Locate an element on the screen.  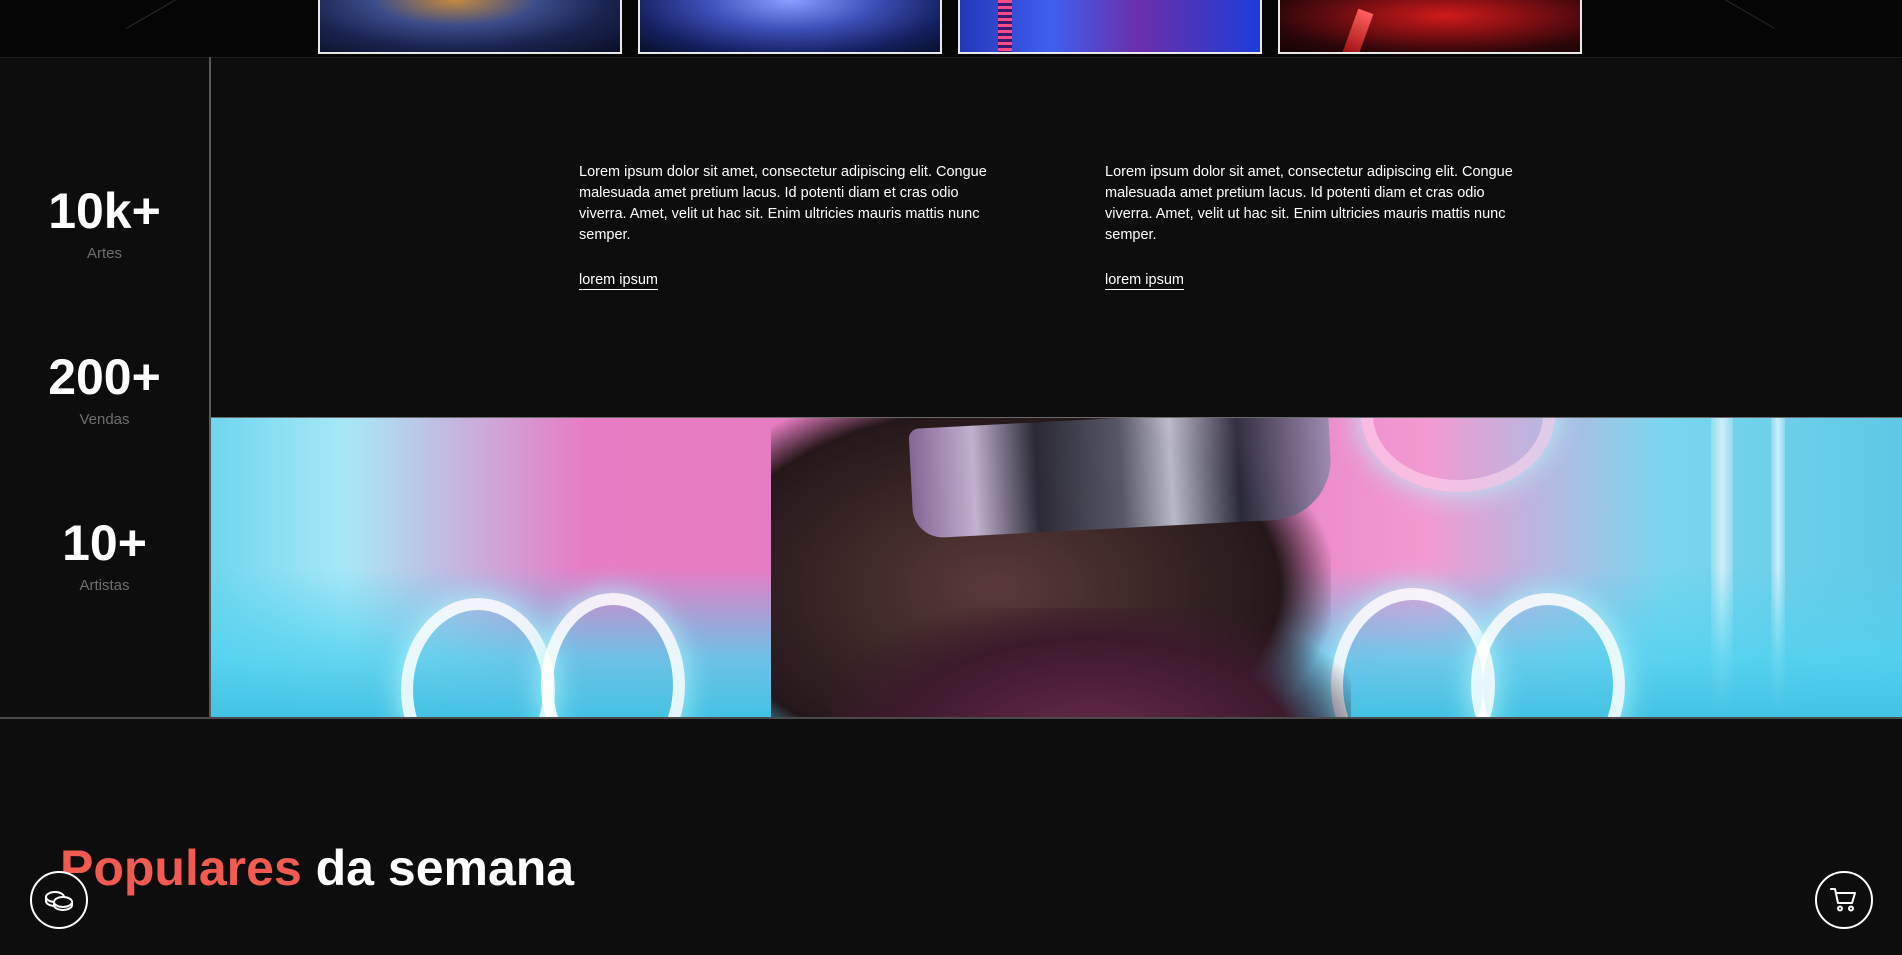
section-title-popular: Populares da semana is located at coordinates (317, 868).